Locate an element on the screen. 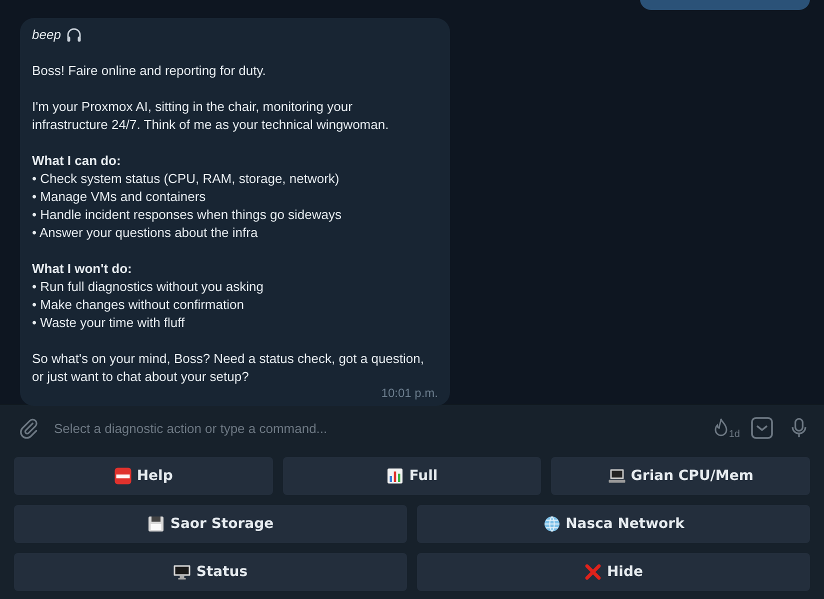  message-paragraph: Boss! Faire online and reporting for duty. is located at coordinates (149, 71).